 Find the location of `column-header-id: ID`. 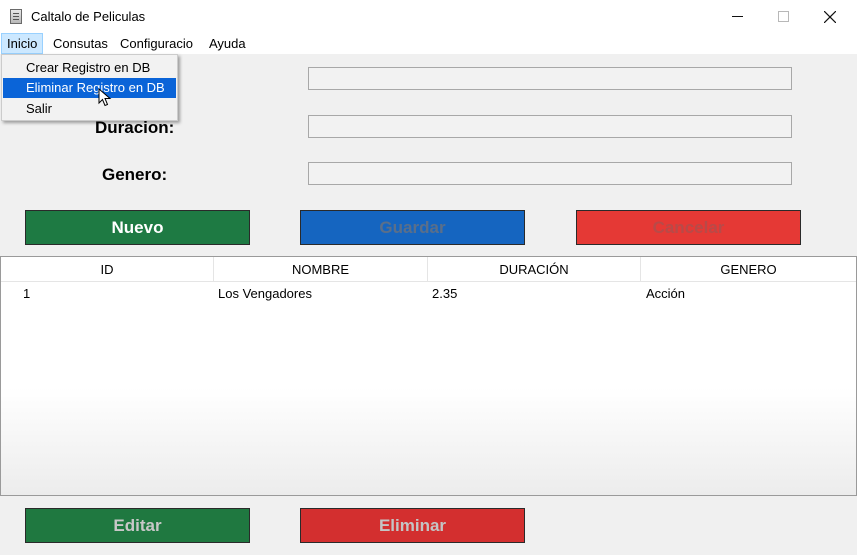

column-header-id: ID is located at coordinates (107, 269).